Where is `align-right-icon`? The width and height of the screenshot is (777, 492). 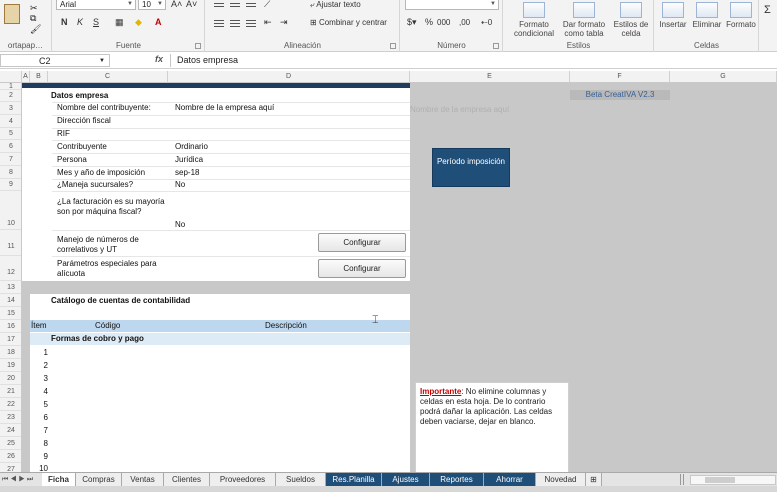 align-right-icon is located at coordinates (251, 24).